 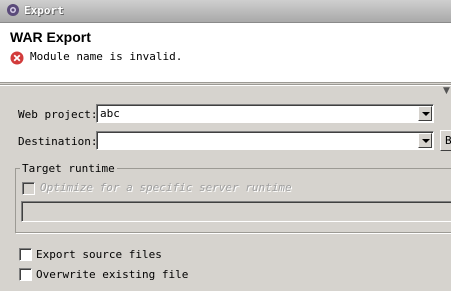 I want to click on destination-label: Destination:, so click(x=58, y=141).